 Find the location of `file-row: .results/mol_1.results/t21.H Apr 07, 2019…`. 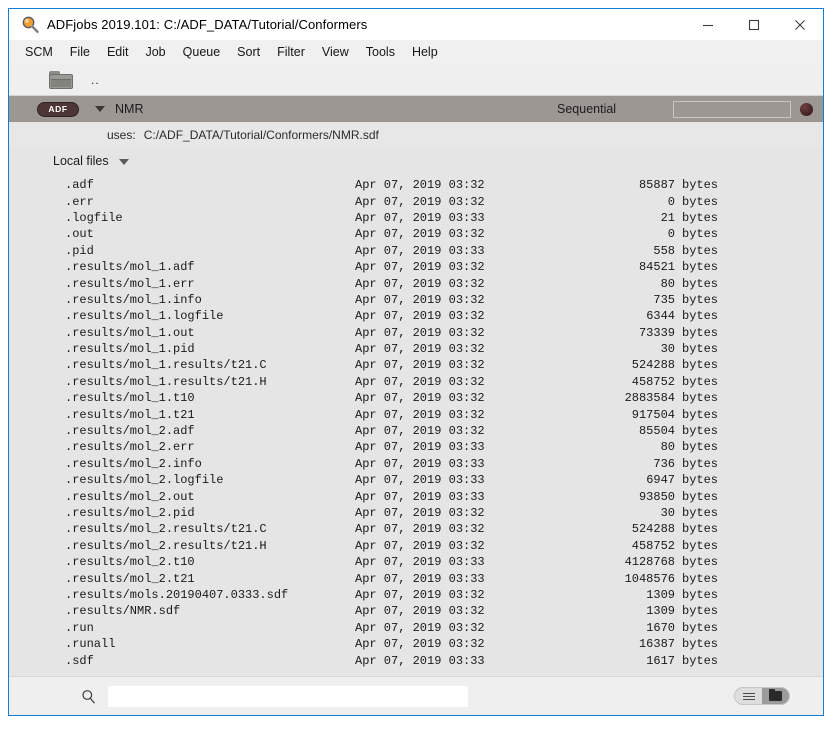

file-row: .results/mol_1.results/t21.H Apr 07, 2019… is located at coordinates (444, 382).